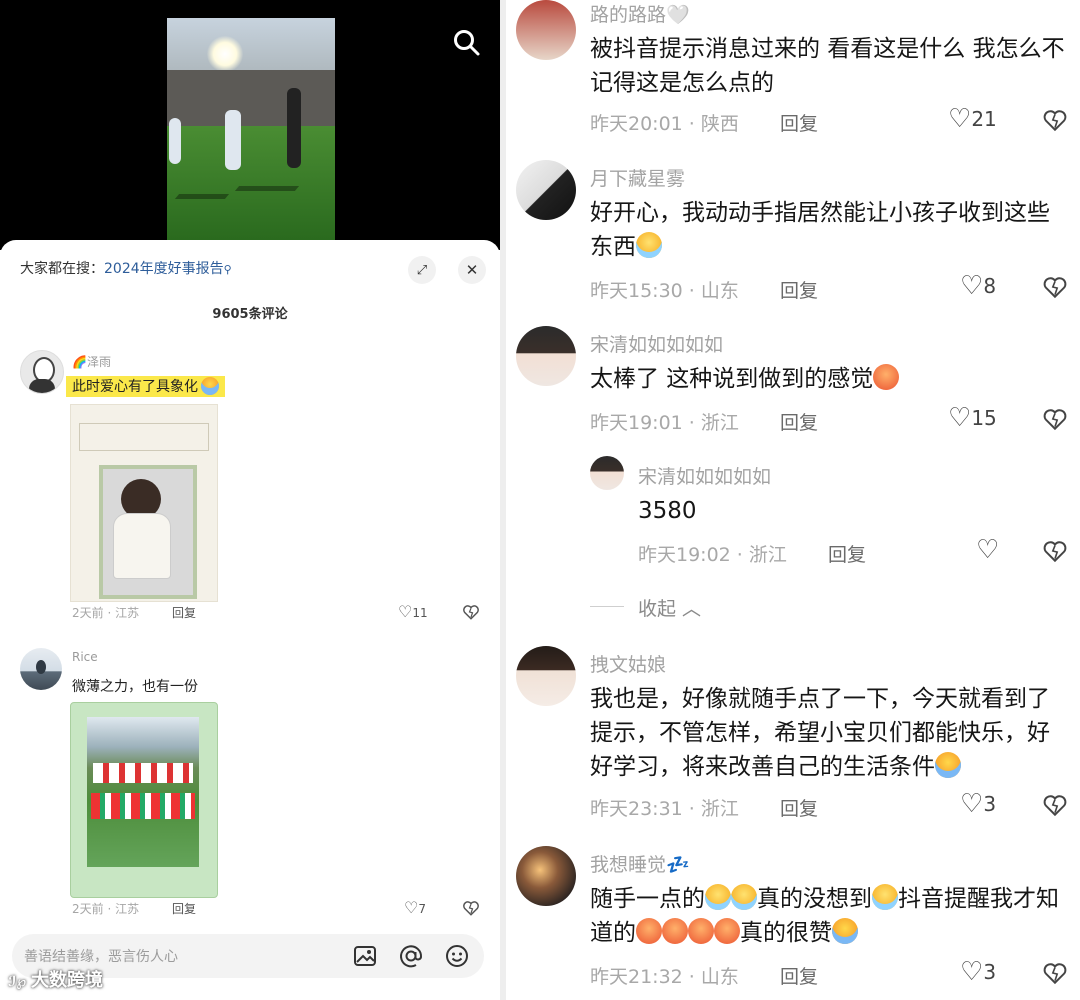  I want to click on comment-username: 月下藏星雾, so click(637, 177).